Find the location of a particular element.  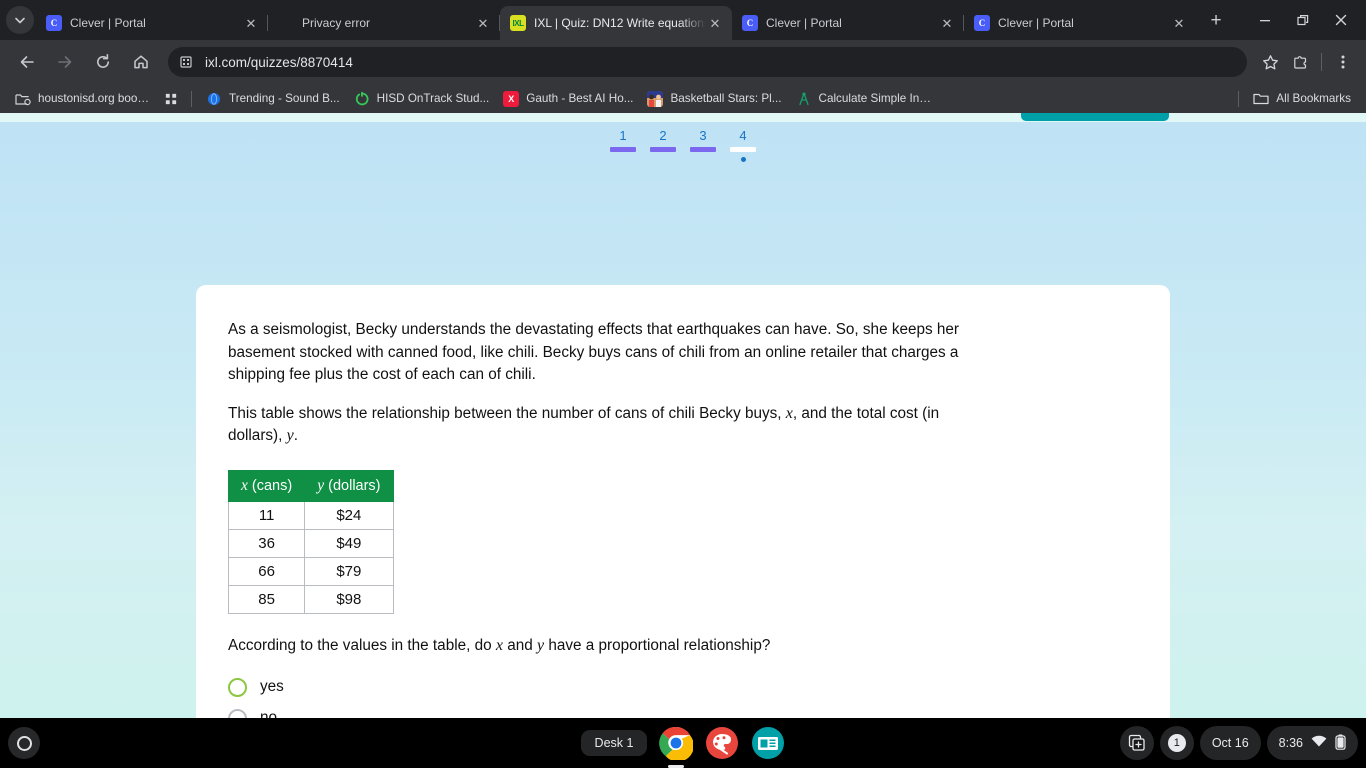

header-unit-dollars: (dollars) is located at coordinates (352, 485).